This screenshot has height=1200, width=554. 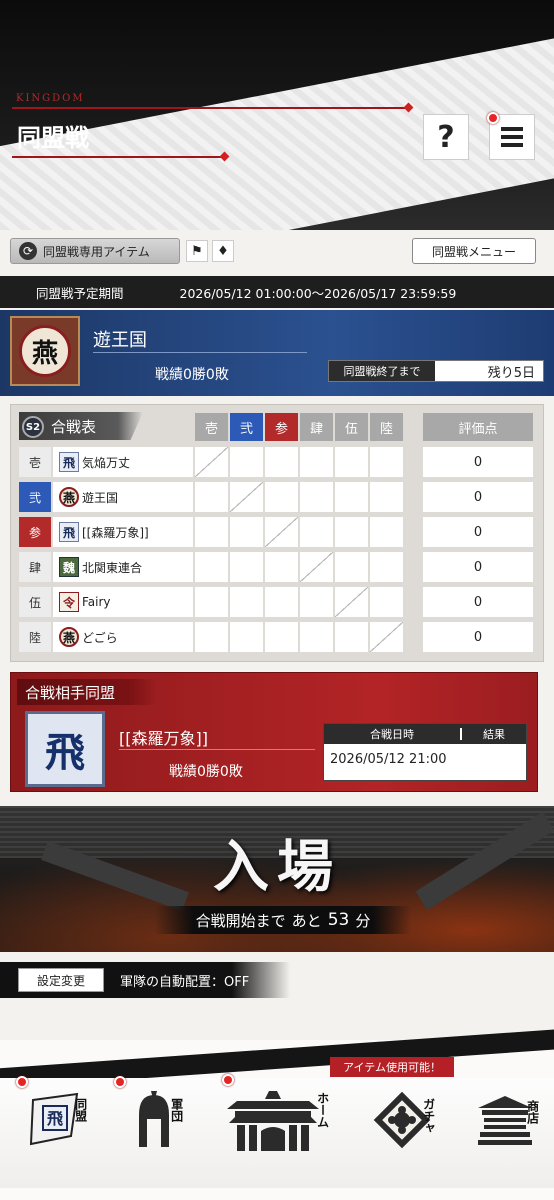 I want to click on row-label: 伍, so click(x=35, y=602).